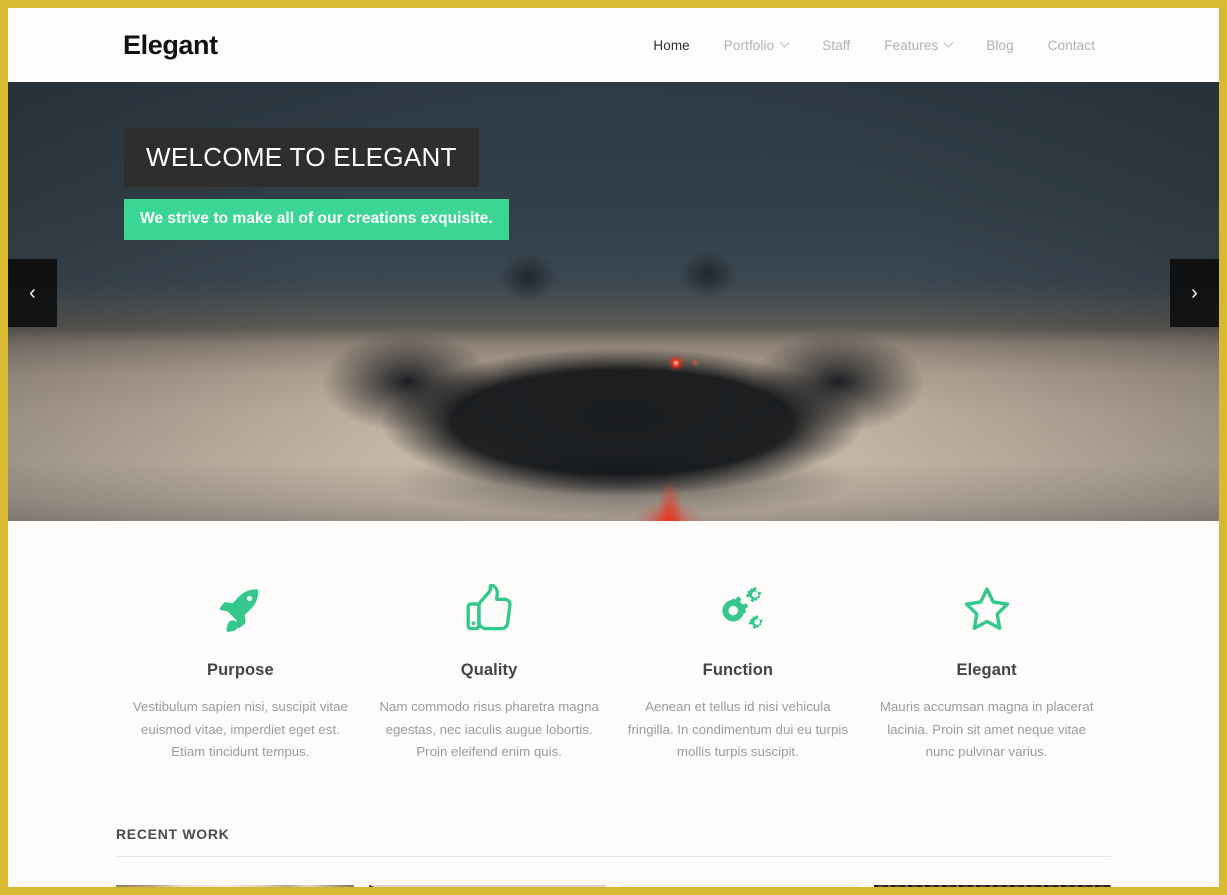  Describe the element at coordinates (992, 885) in the screenshot. I see `portfolio-thumbnail-forest` at that location.